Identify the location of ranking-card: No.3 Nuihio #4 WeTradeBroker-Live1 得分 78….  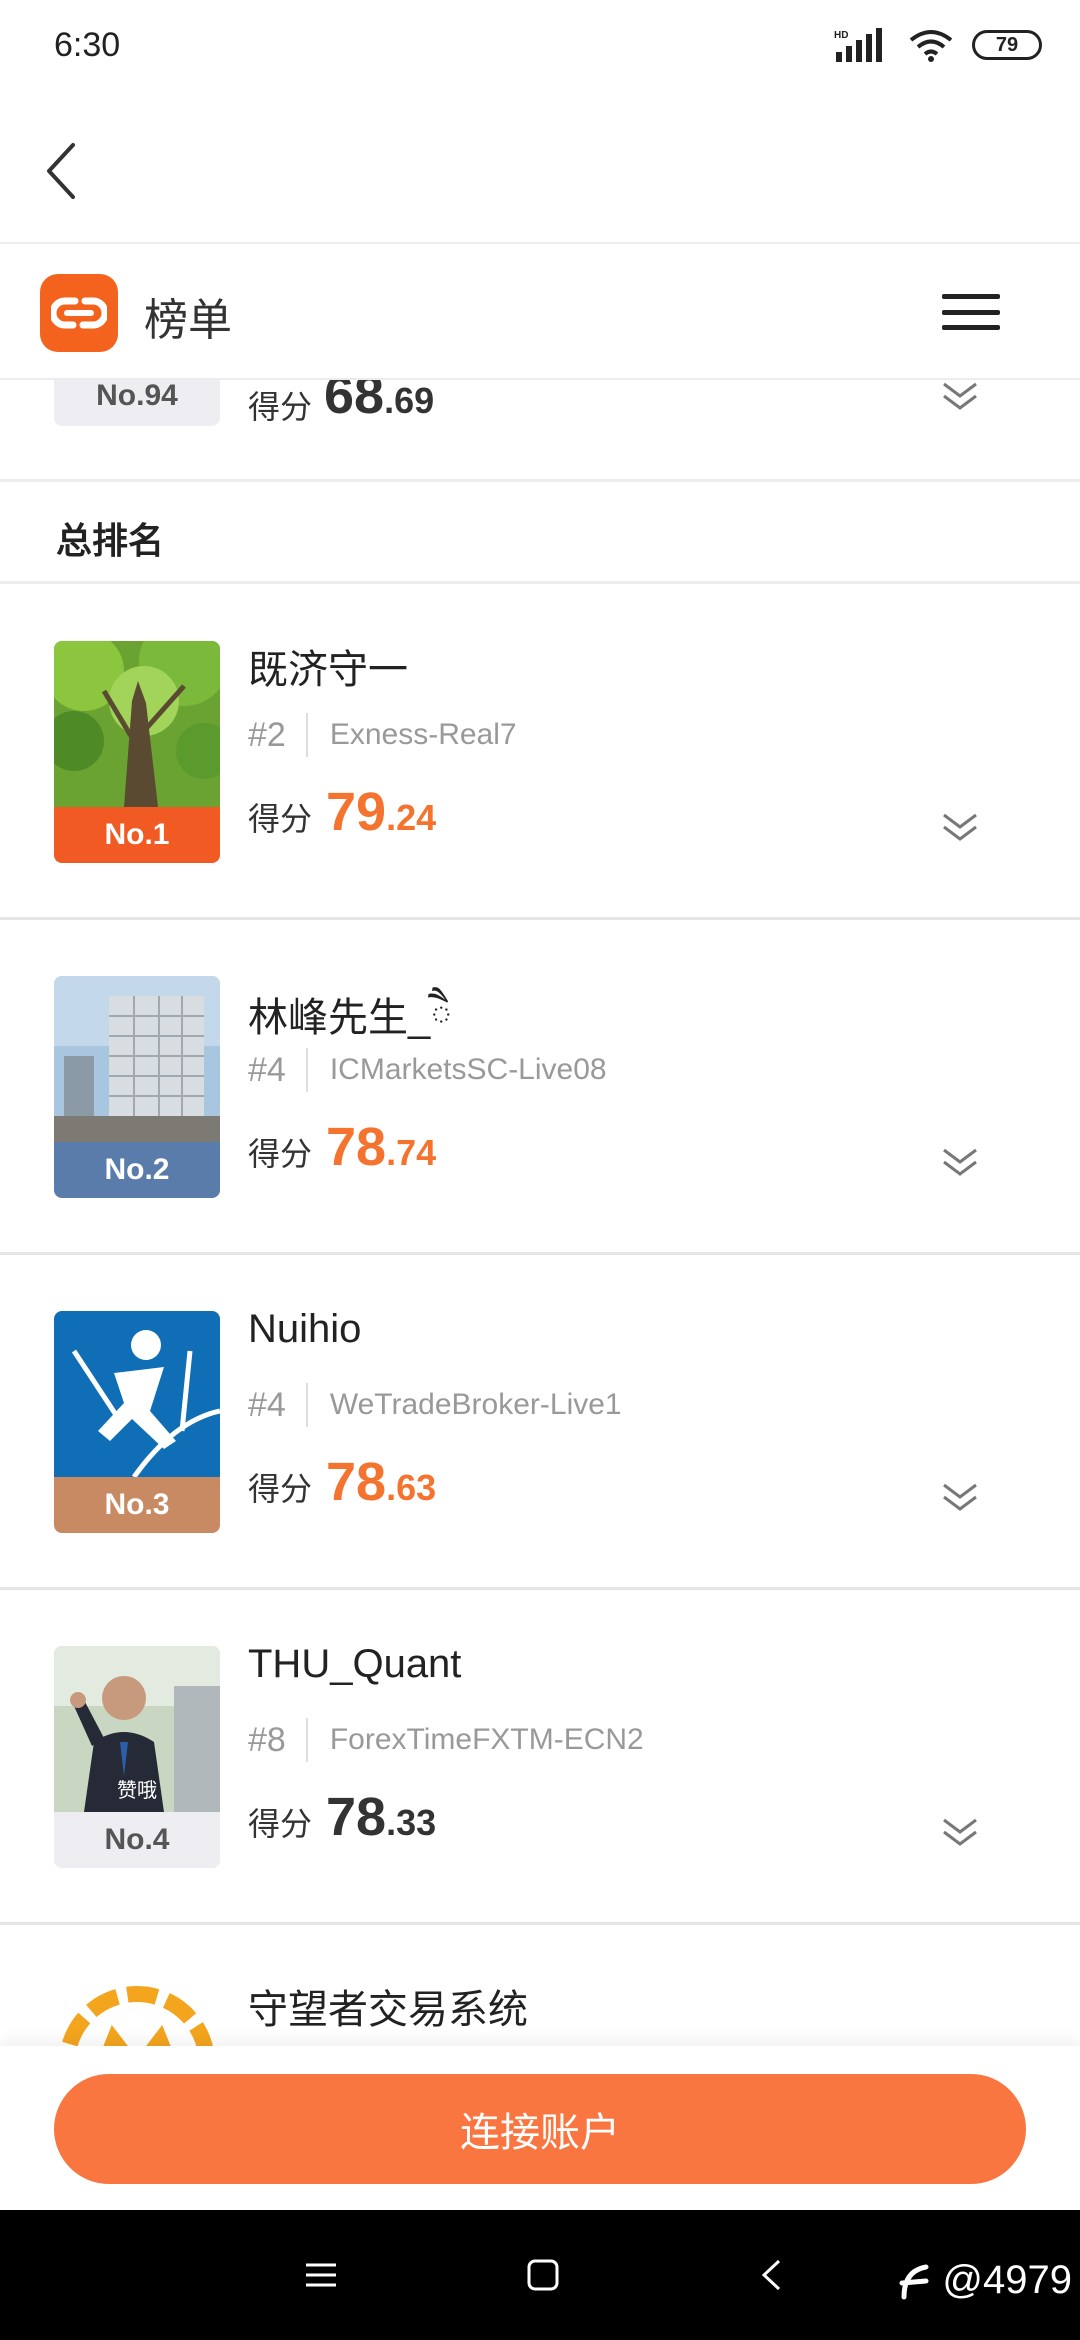
(540, 1422).